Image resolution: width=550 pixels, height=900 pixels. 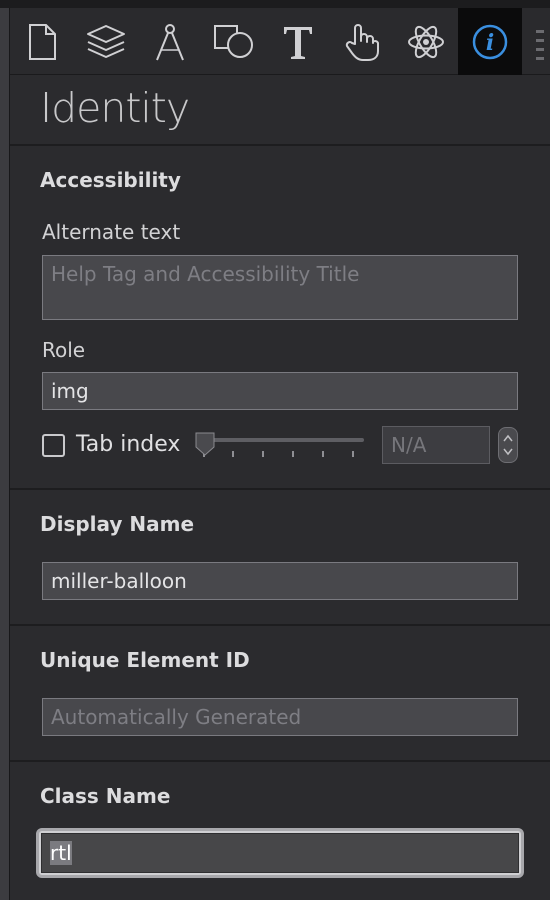 I want to click on hand-pointer-icon, so click(x=362, y=41).